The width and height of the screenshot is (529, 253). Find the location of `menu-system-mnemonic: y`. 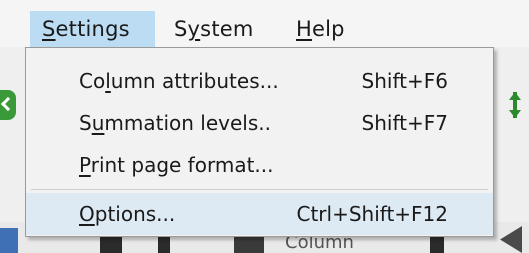

menu-system-mnemonic: y is located at coordinates (194, 29).